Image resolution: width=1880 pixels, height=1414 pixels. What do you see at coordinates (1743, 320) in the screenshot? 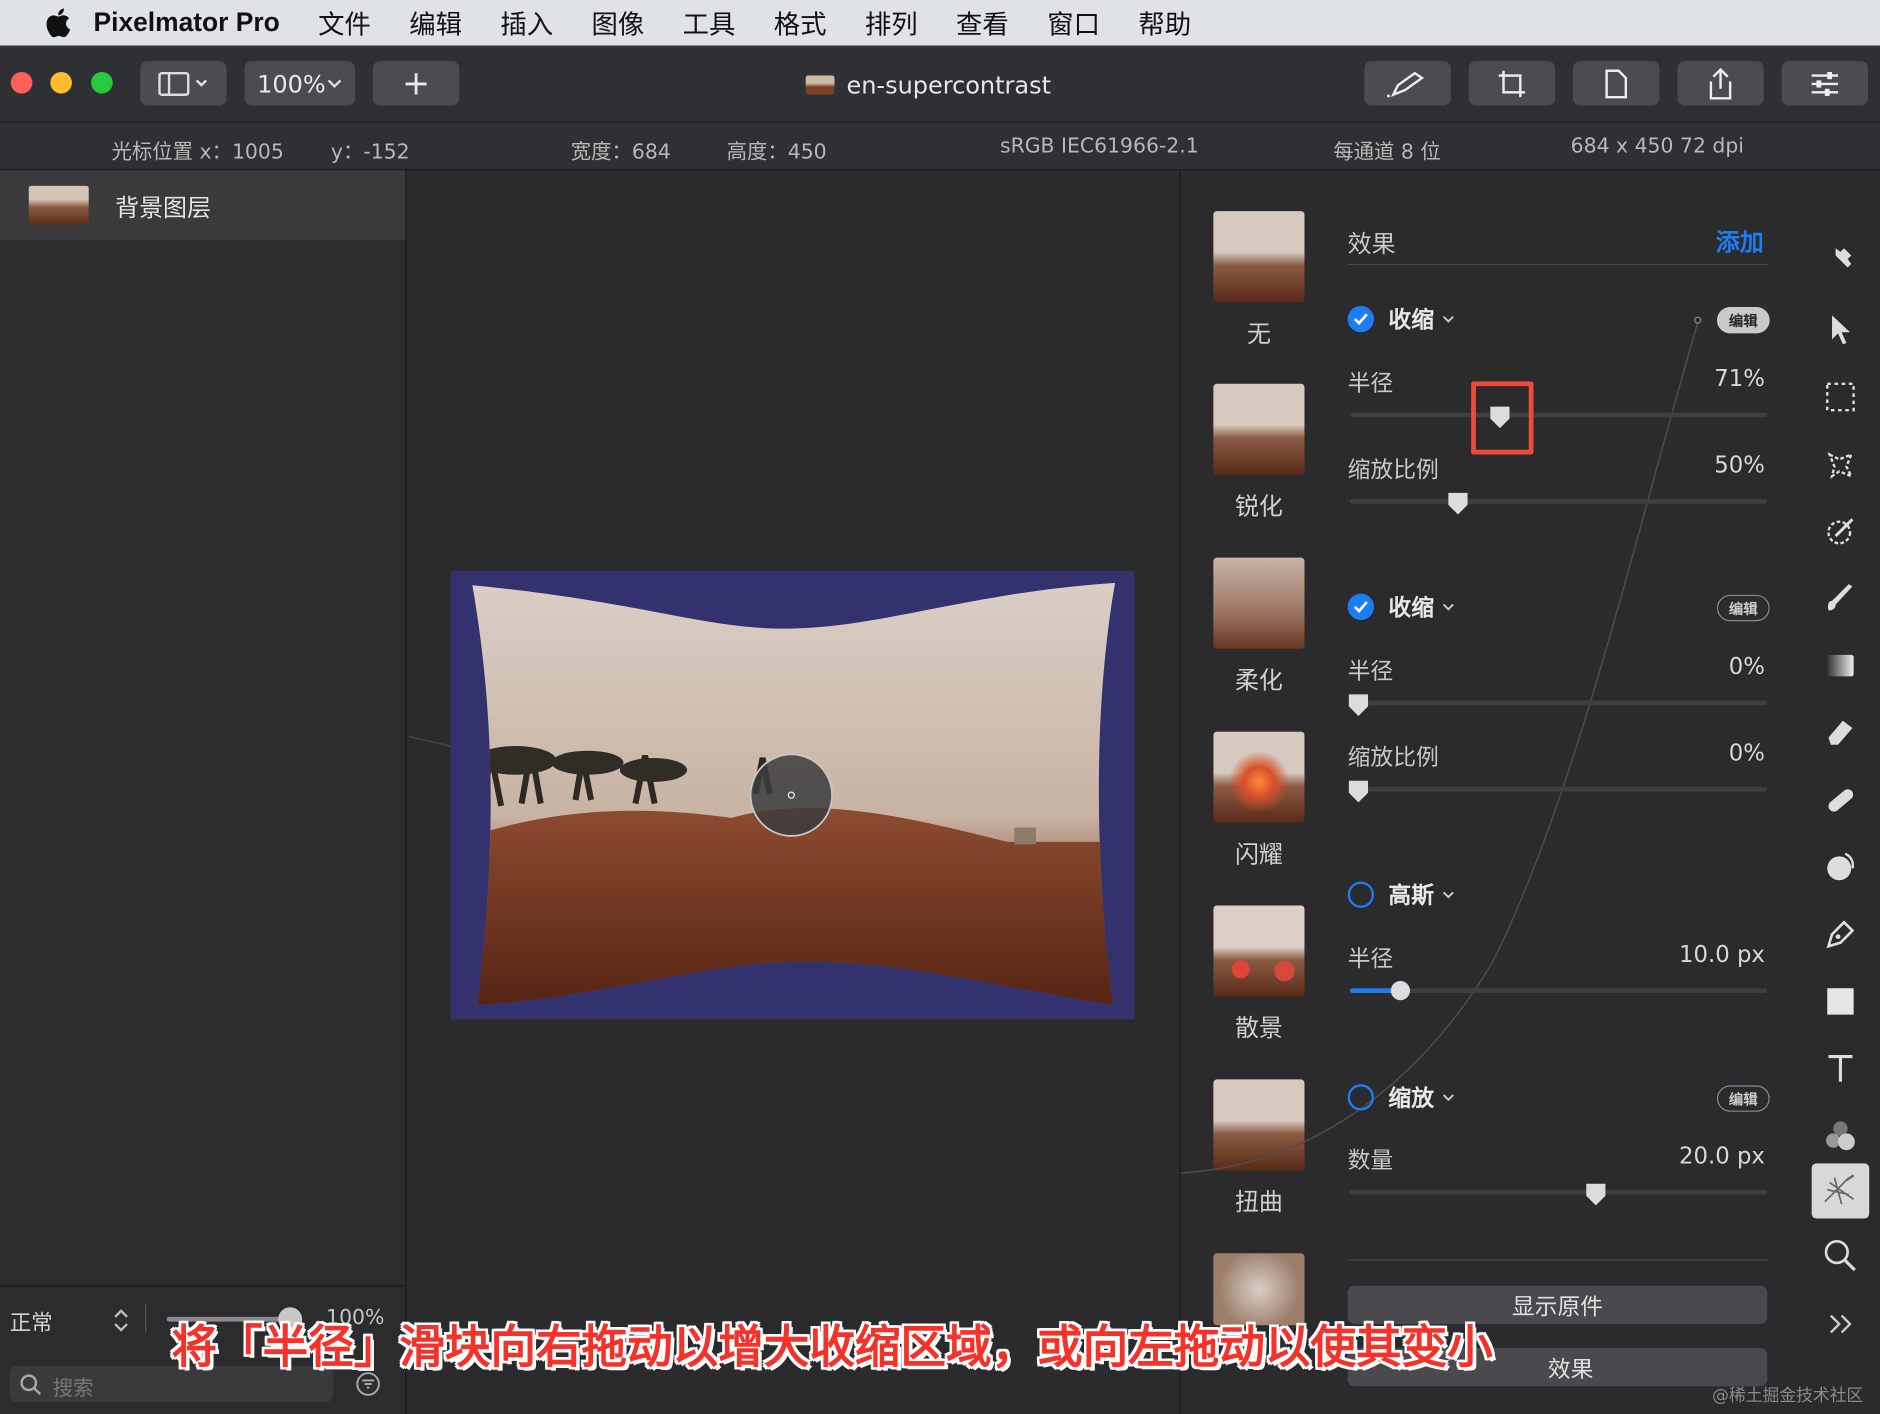
I see `pinch-1-edit-button: 编辑` at bounding box center [1743, 320].